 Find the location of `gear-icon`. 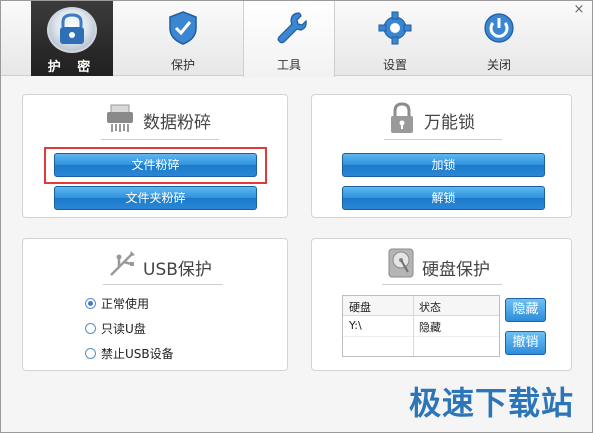

gear-icon is located at coordinates (395, 28).